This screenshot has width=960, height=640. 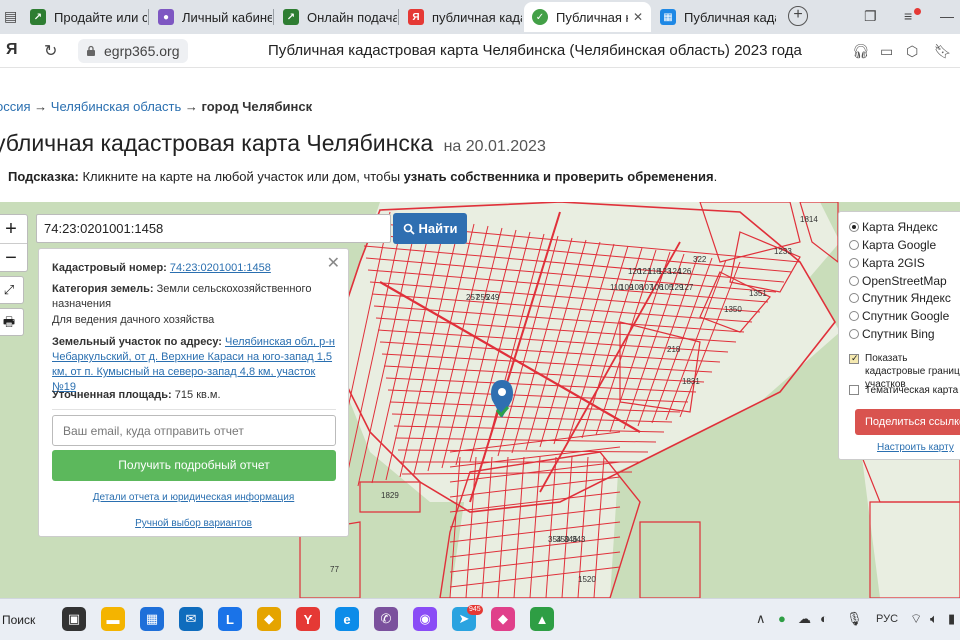 What do you see at coordinates (685, 271) in the screenshot?
I see `parcel-label: 126` at bounding box center [685, 271].